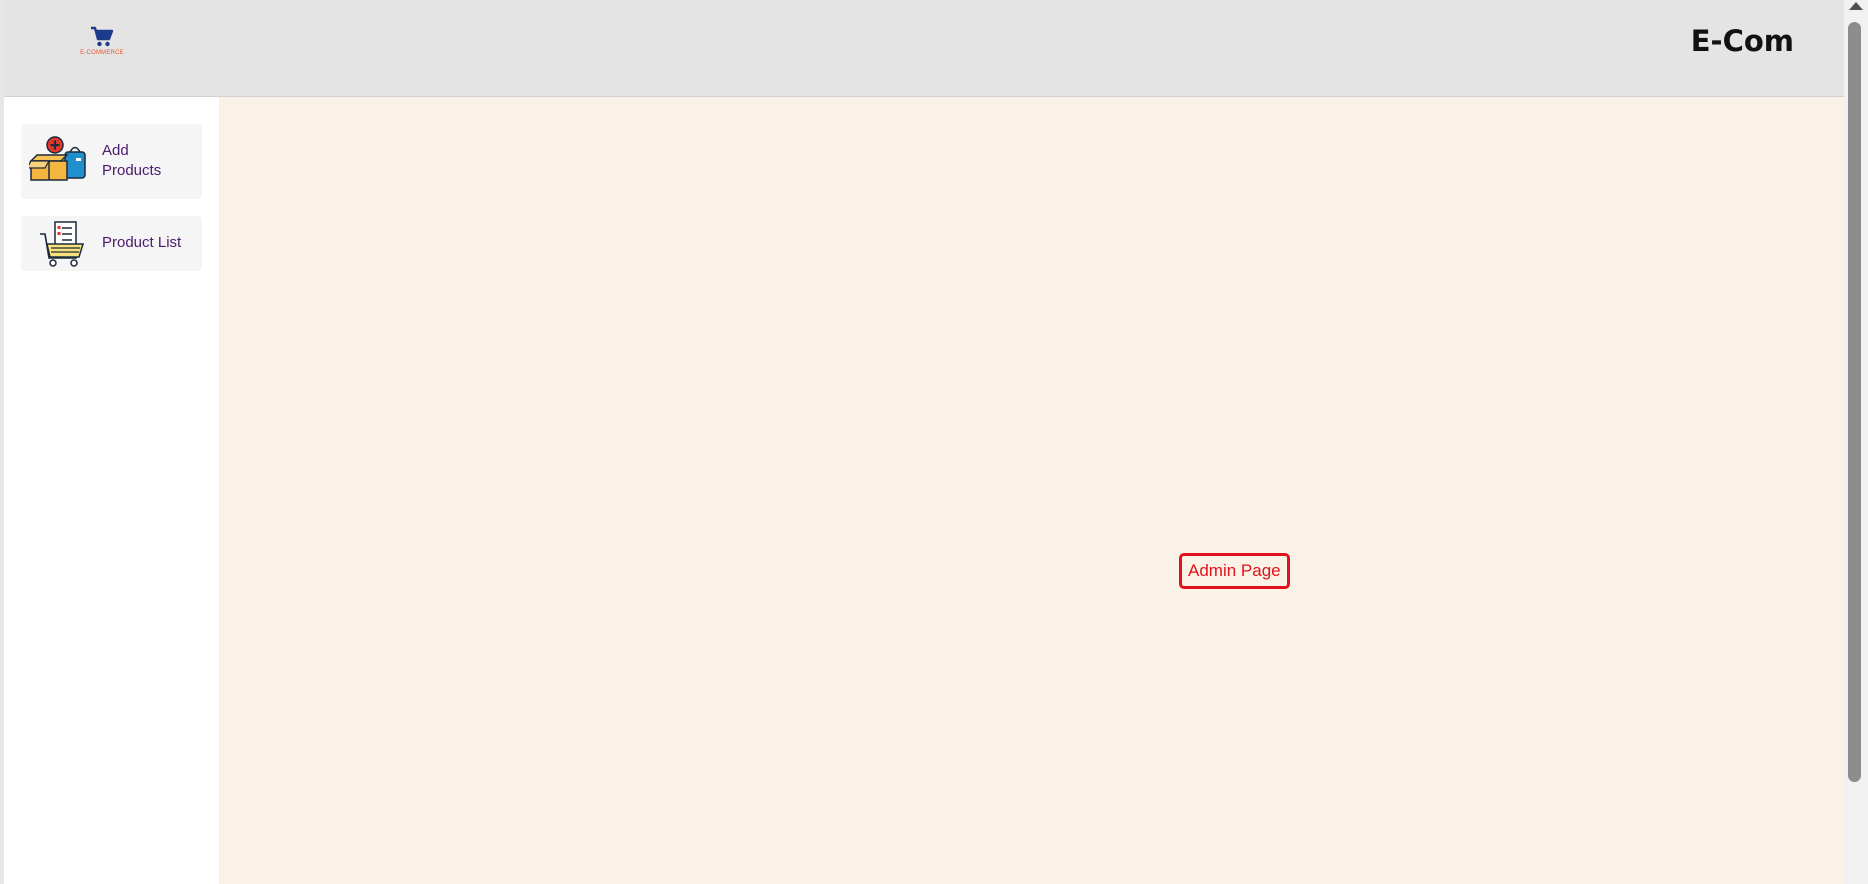 This screenshot has width=1868, height=884. Describe the element at coordinates (1854, 402) in the screenshot. I see `scroll-thumb` at that location.